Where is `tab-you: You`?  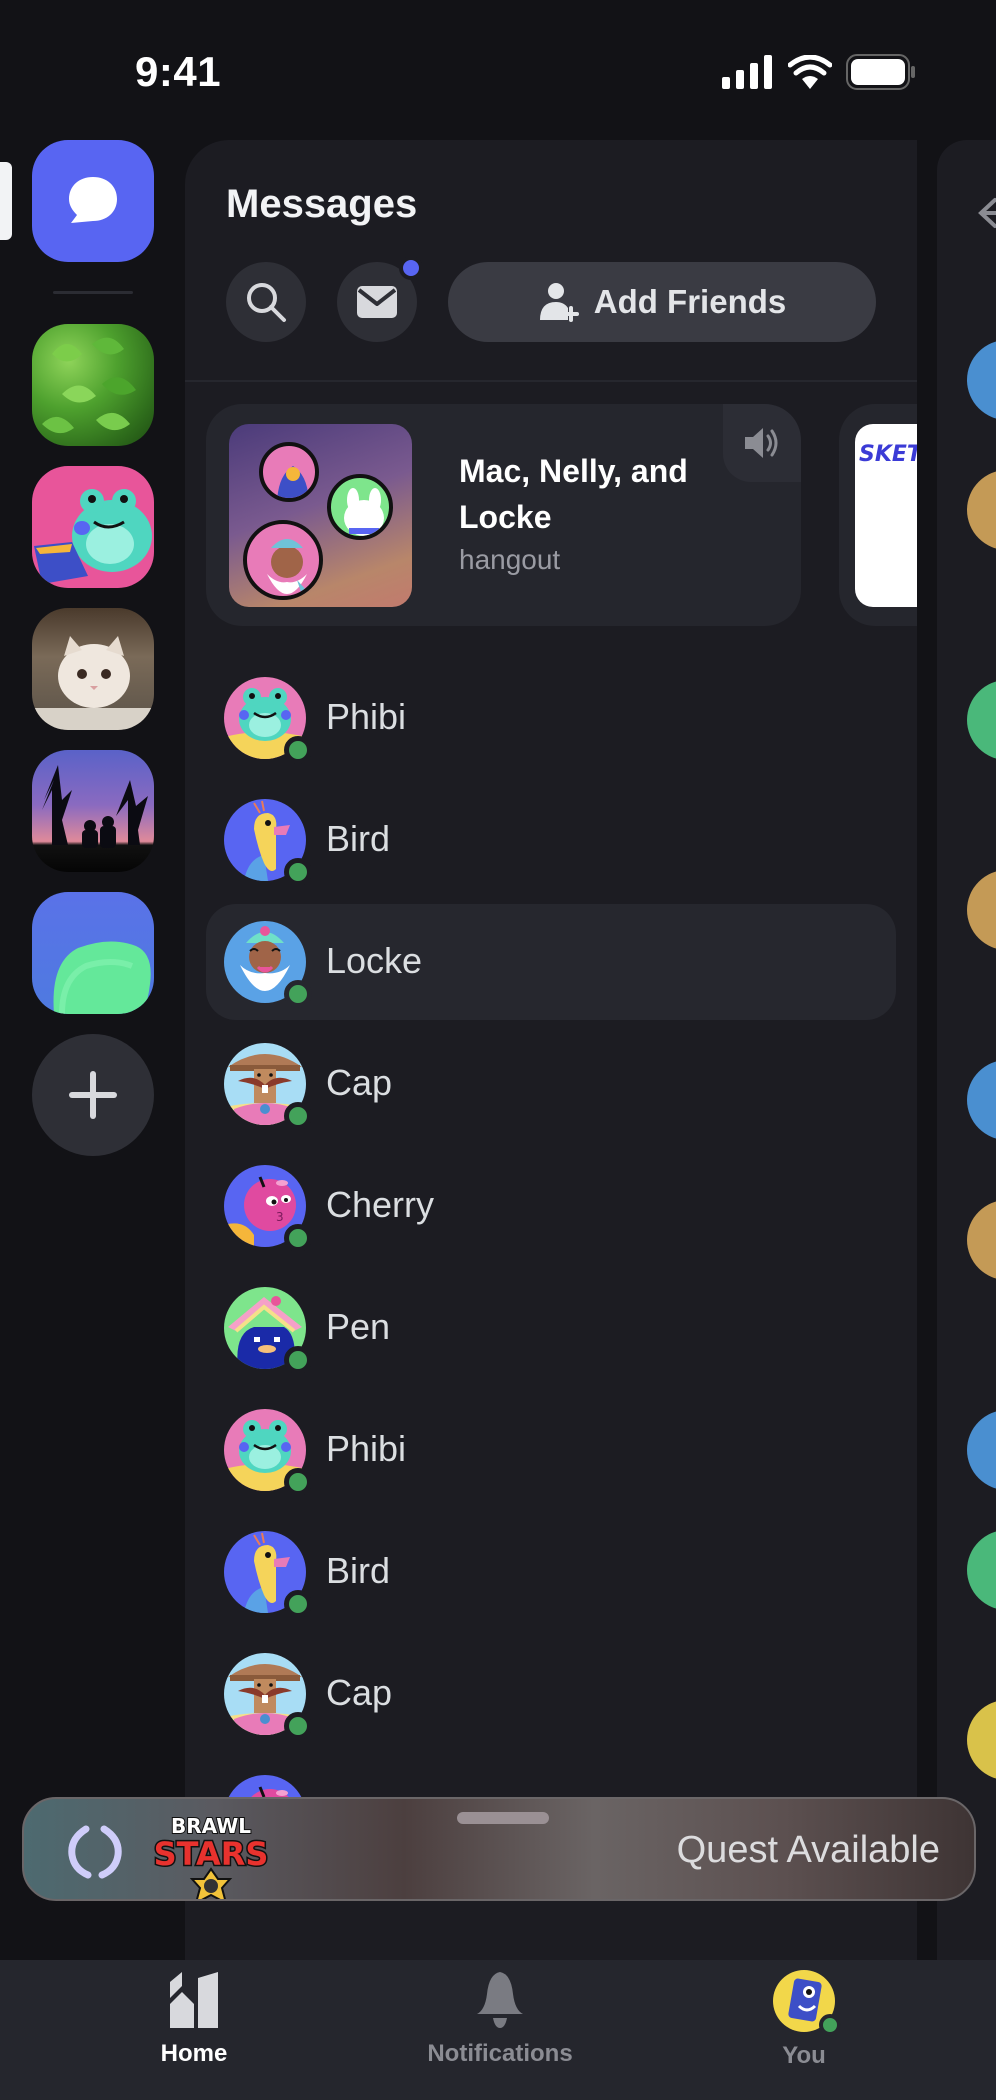
tab-you: You is located at coordinates (804, 2025).